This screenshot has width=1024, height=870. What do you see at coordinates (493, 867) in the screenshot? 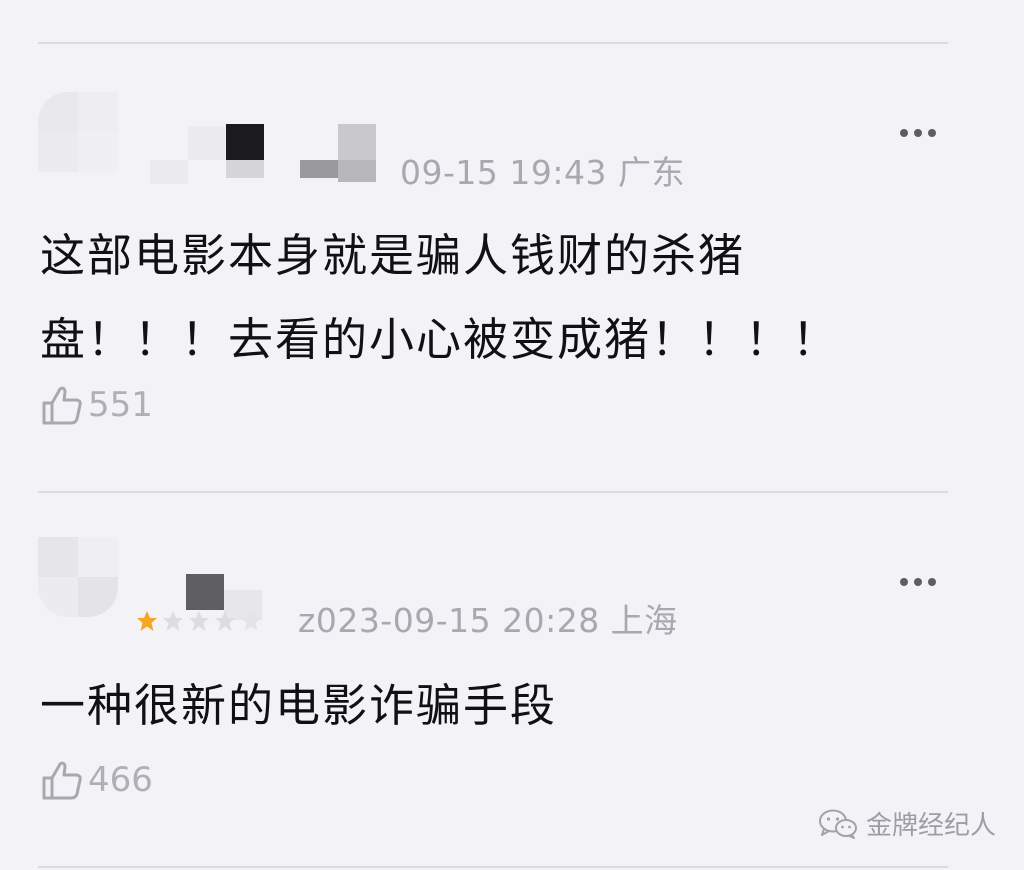
I see `bottom-divider` at bounding box center [493, 867].